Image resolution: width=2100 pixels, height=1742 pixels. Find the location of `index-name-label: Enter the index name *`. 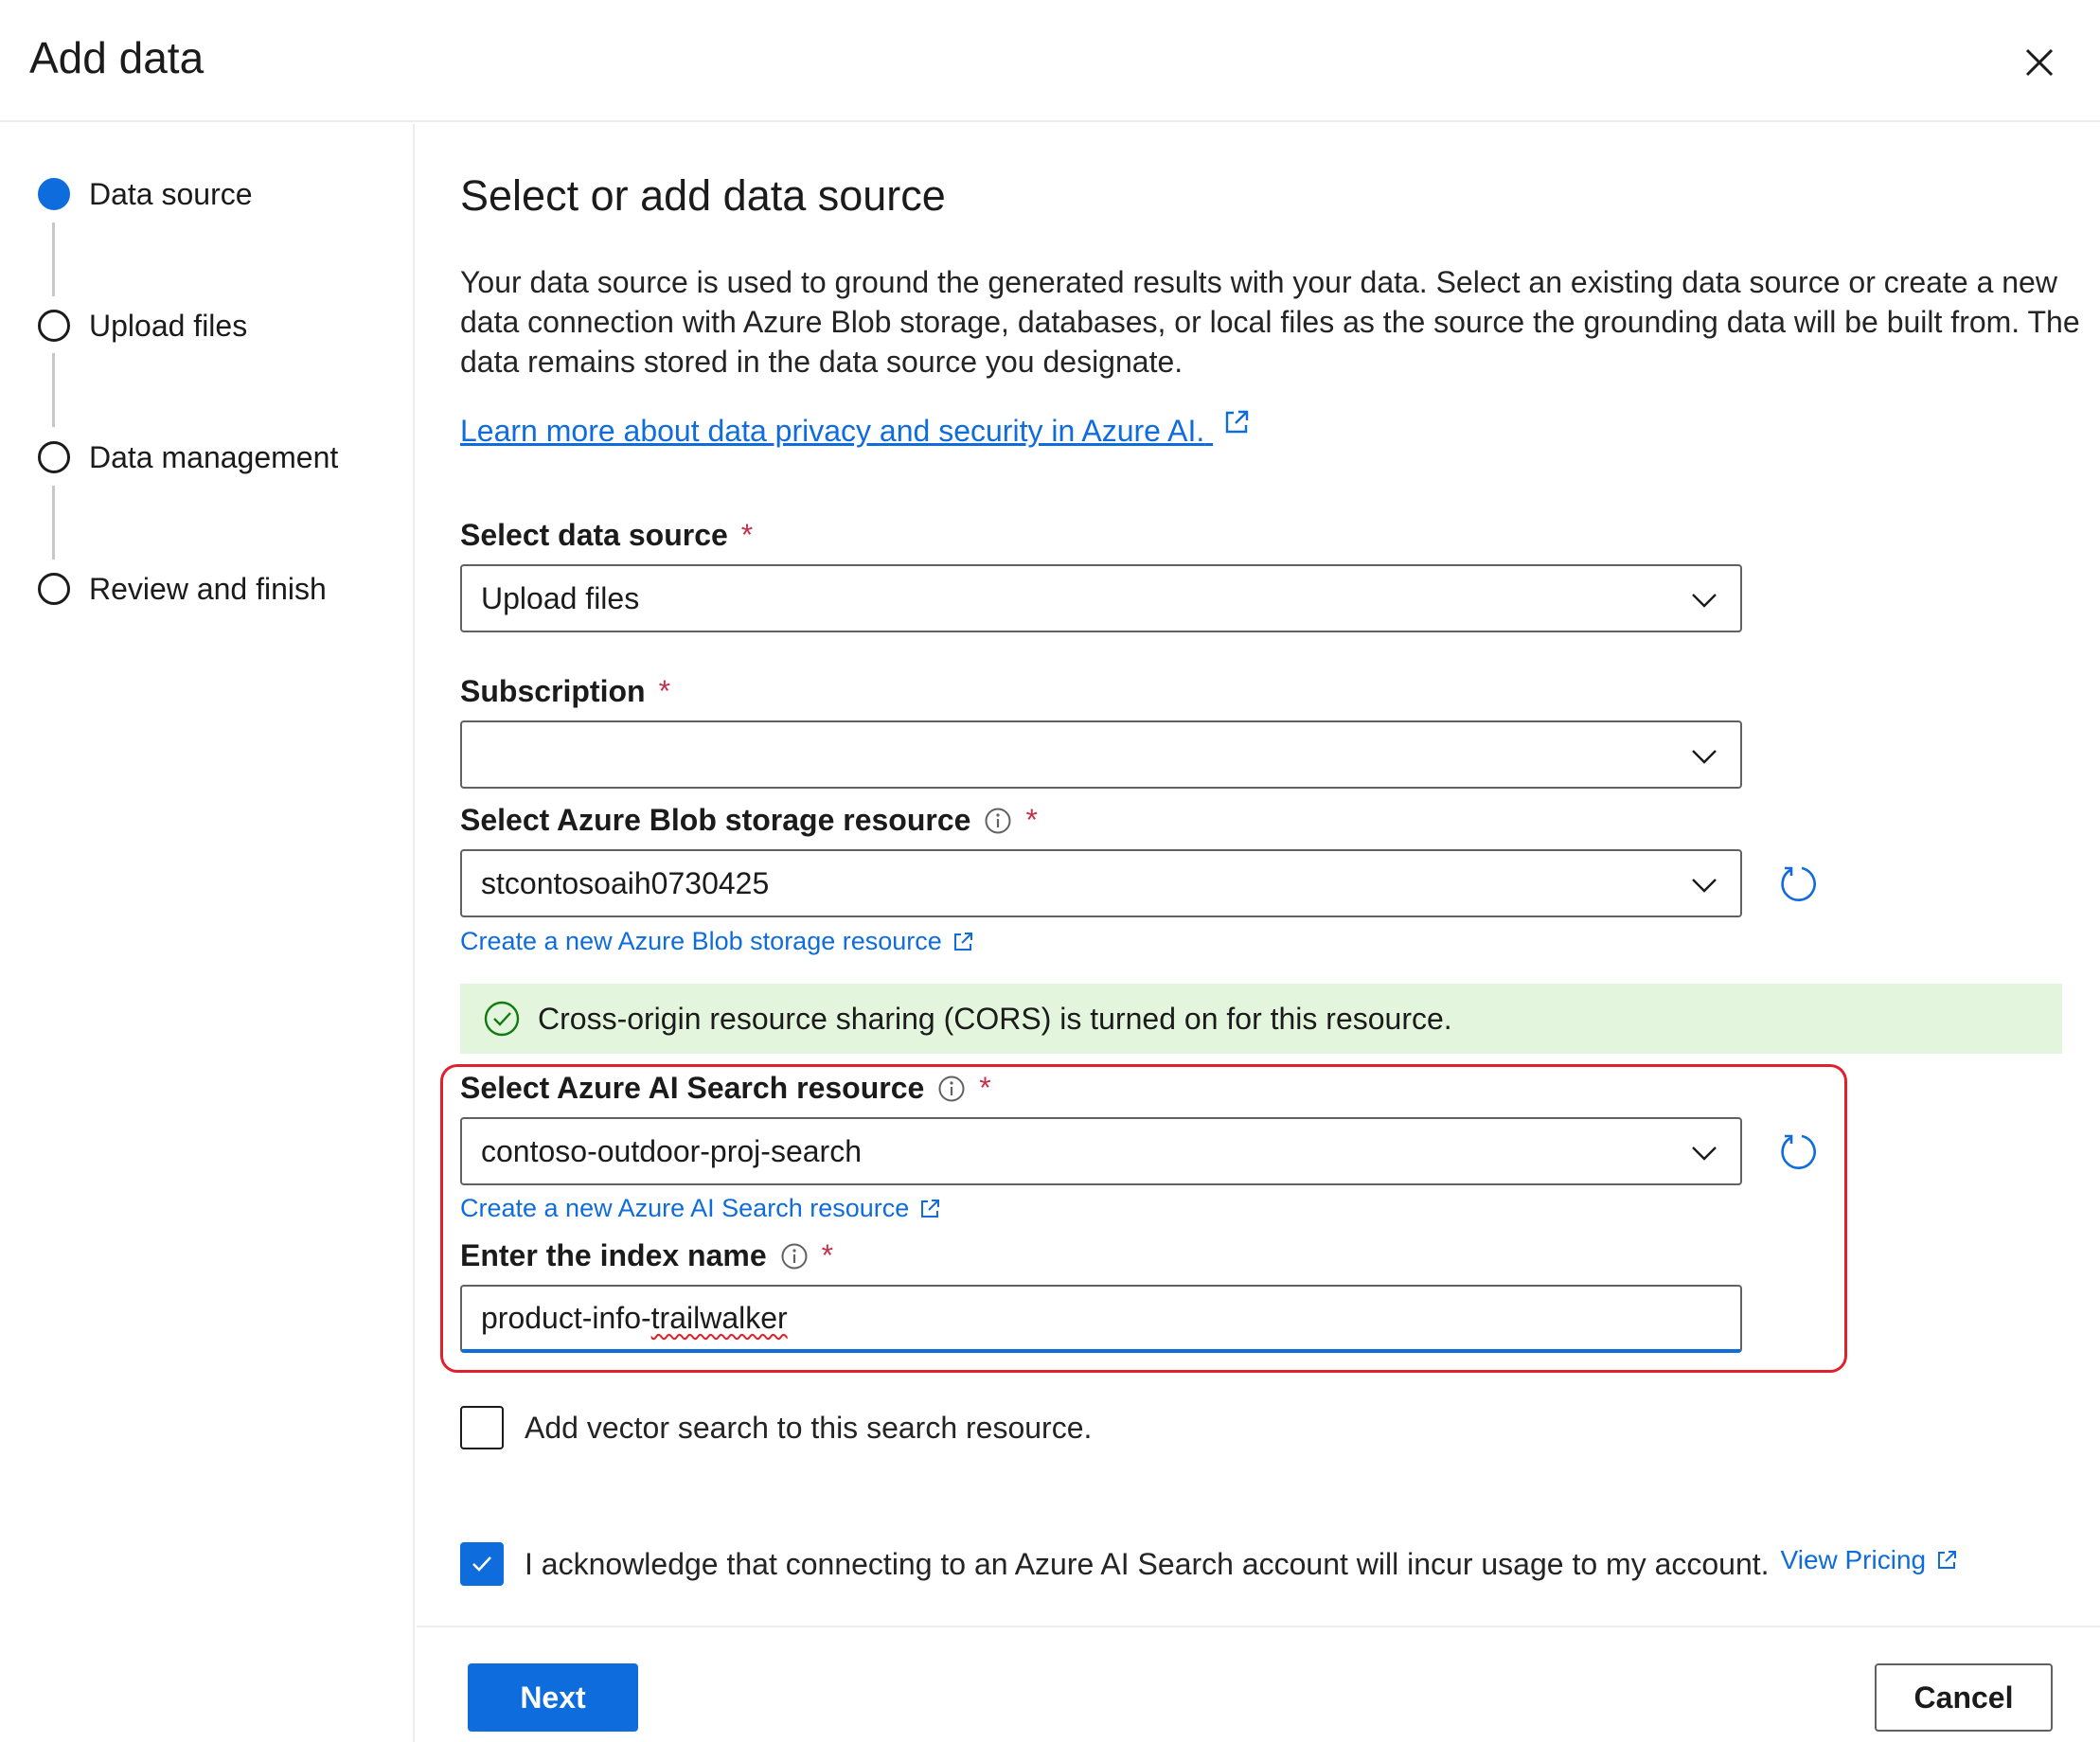

index-name-label: Enter the index name * is located at coordinates (646, 1255).